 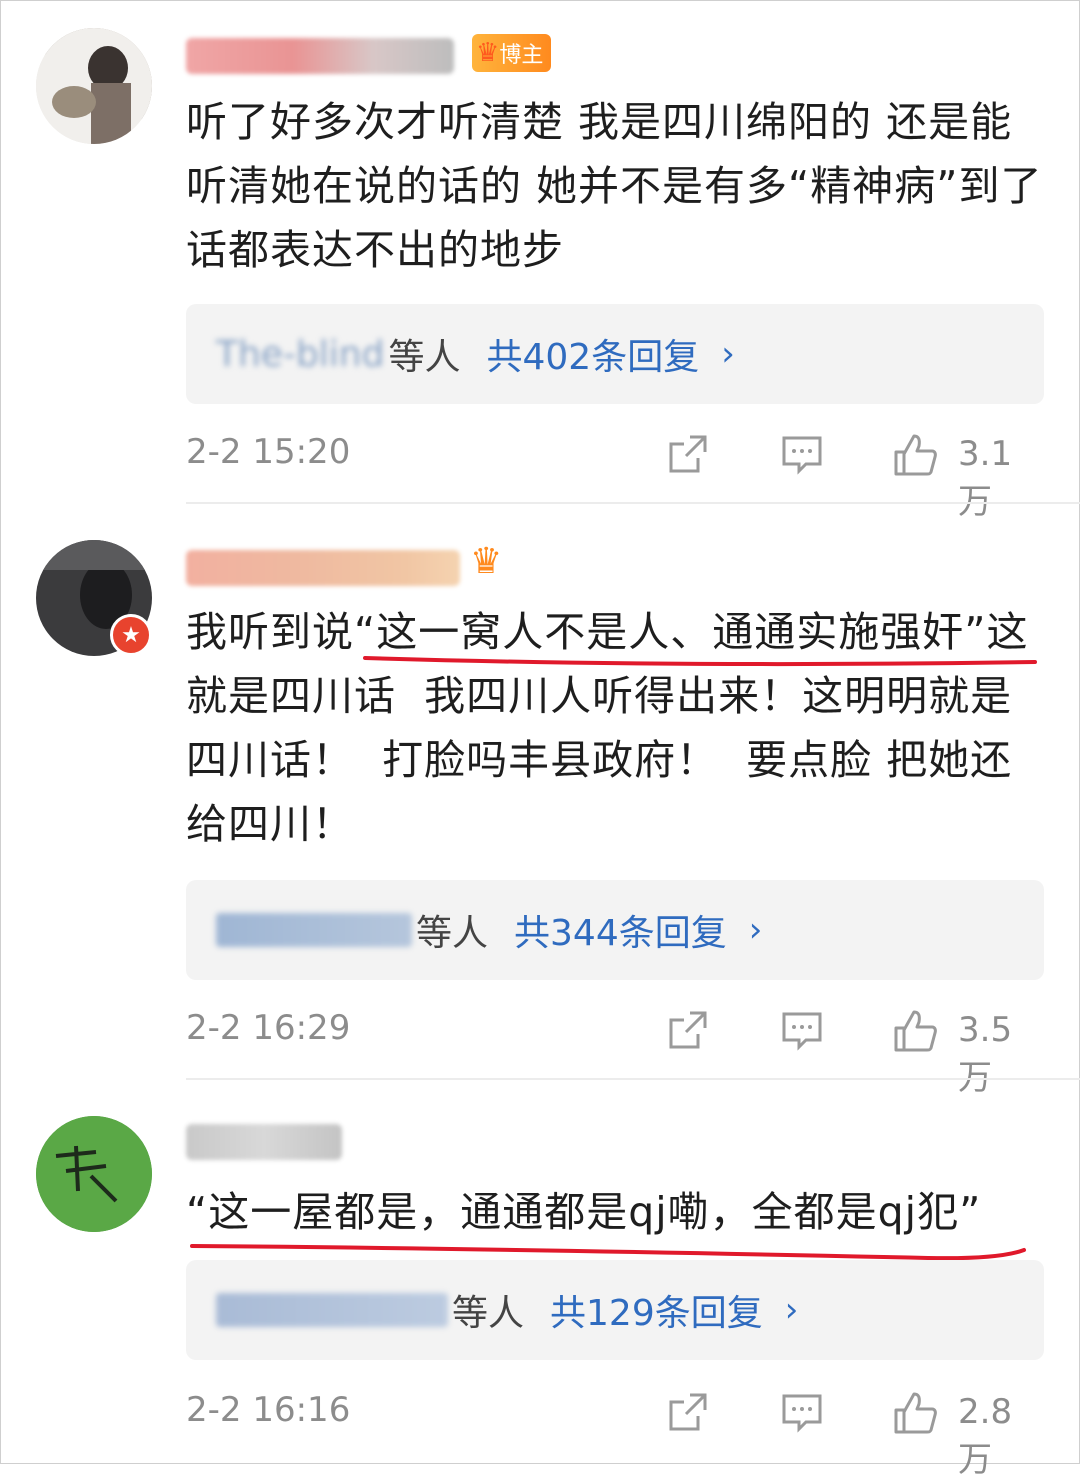 What do you see at coordinates (615, 477) in the screenshot?
I see `comment-meta: 2-2 15:20 3.1万` at bounding box center [615, 477].